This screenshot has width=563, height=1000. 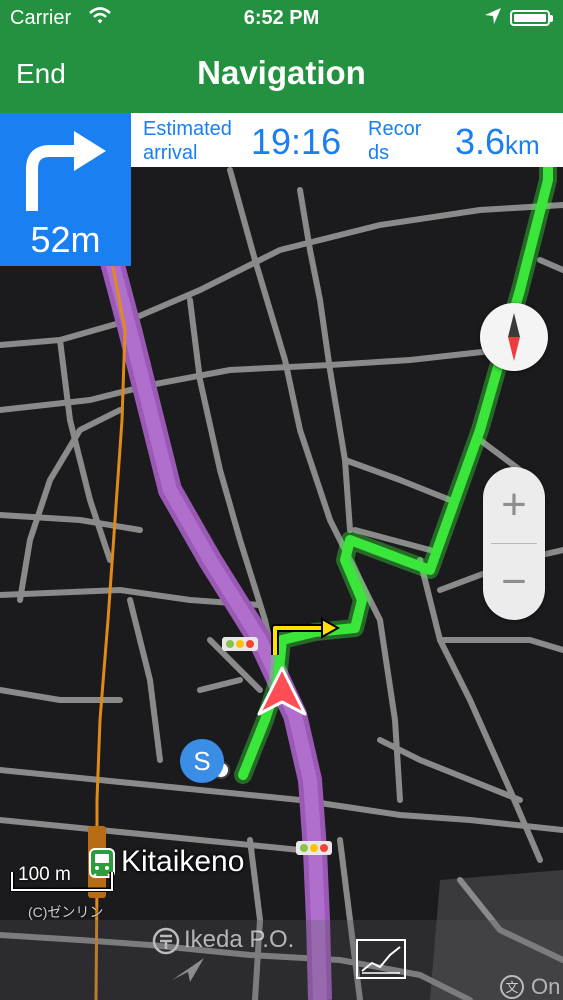 I want to click on zoom-out-button: −, so click(x=514, y=582).